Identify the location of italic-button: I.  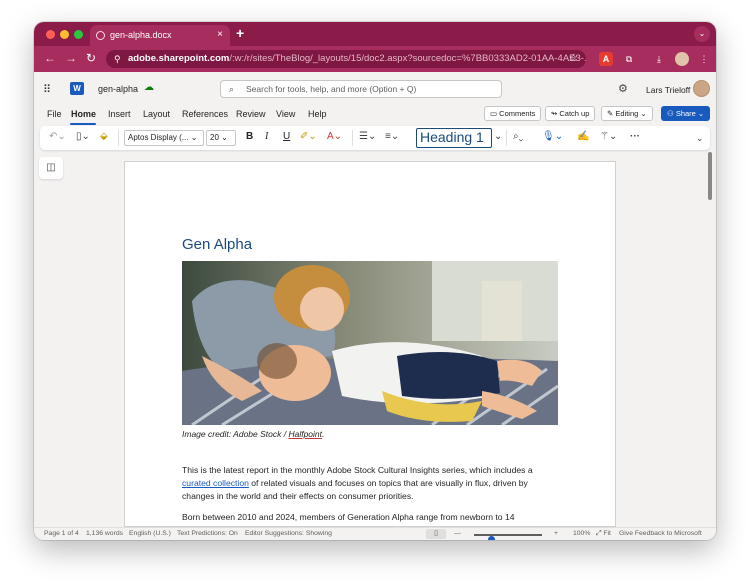
(266, 136).